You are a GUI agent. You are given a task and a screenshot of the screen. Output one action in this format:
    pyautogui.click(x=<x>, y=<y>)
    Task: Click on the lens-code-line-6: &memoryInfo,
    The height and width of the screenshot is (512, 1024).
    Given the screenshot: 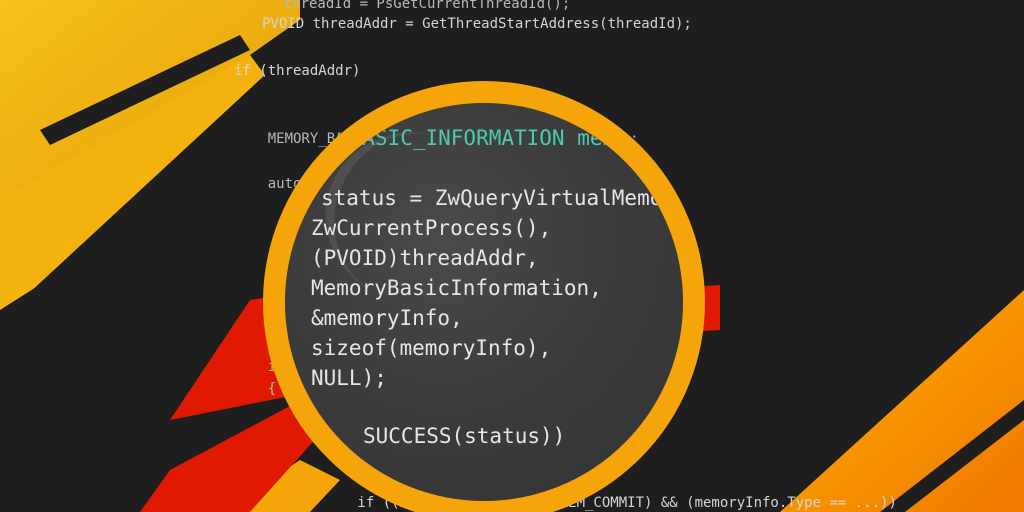 What is the action you would take?
    pyautogui.click(x=387, y=318)
    